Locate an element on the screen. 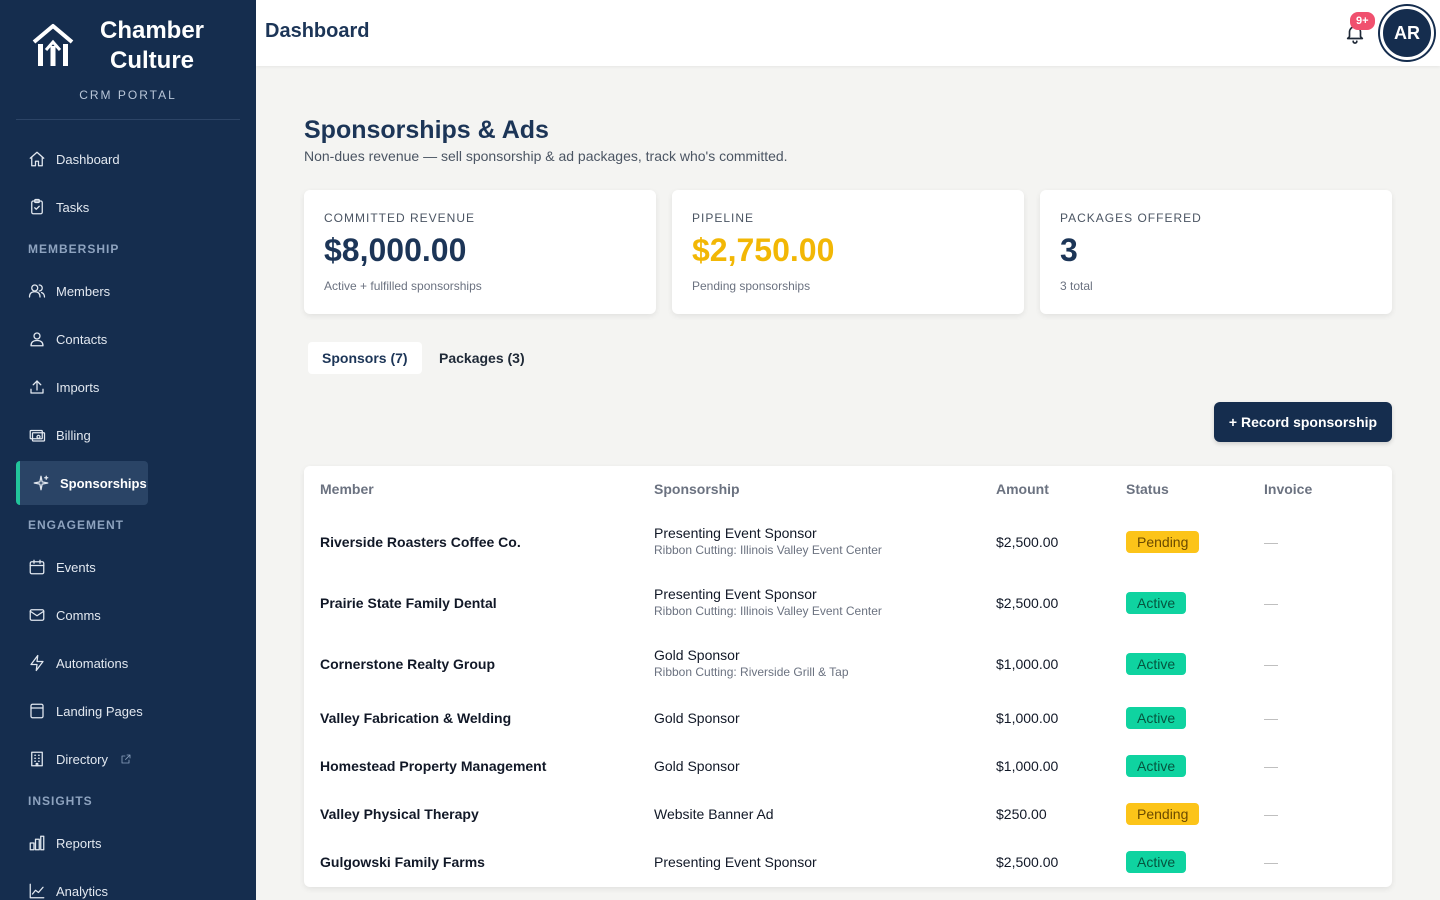 This screenshot has height=900, width=1440. sidebar-item-members: Members is located at coordinates (63, 291).